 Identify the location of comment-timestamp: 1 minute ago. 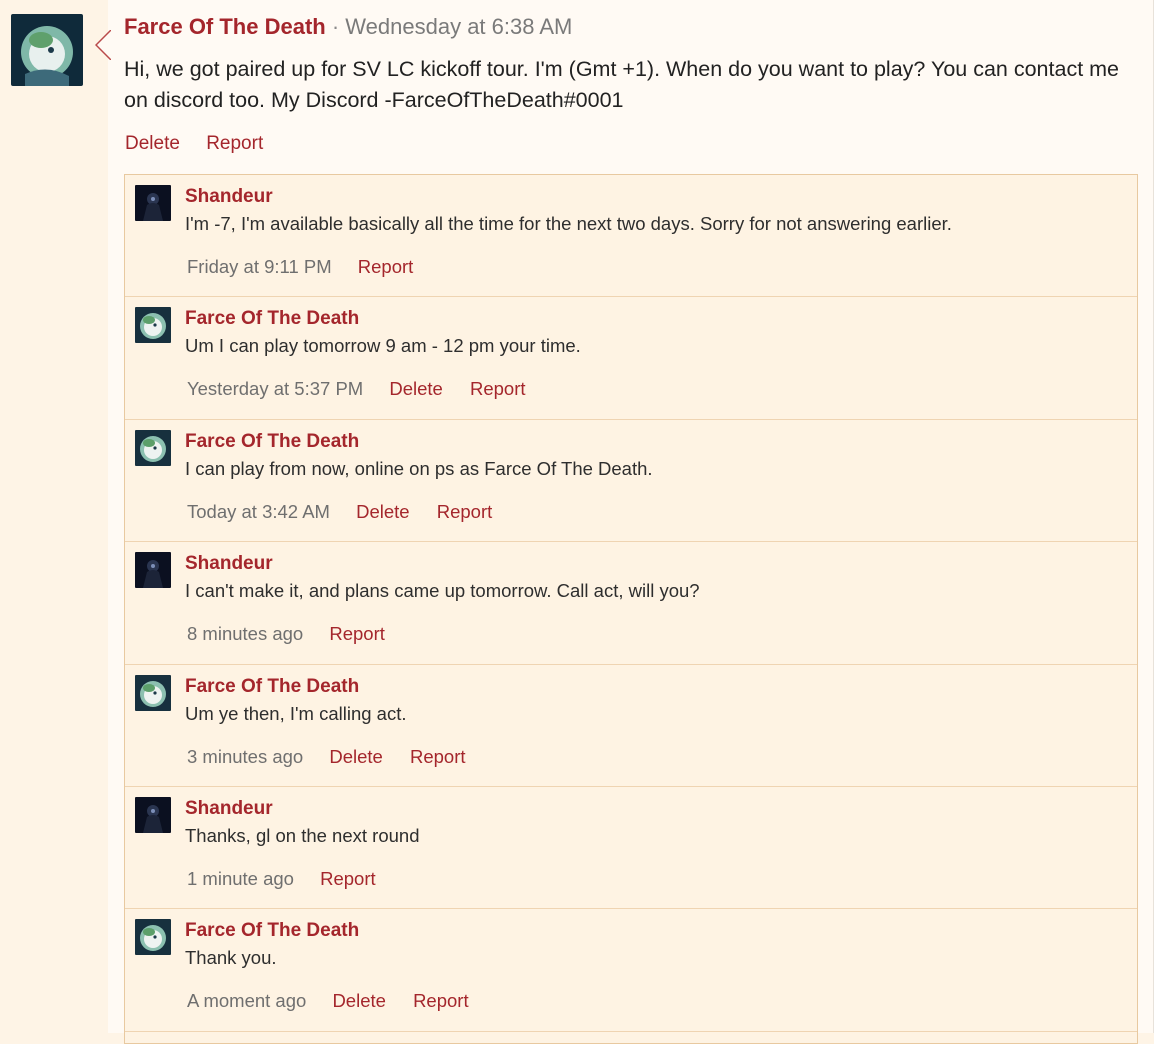
(240, 878).